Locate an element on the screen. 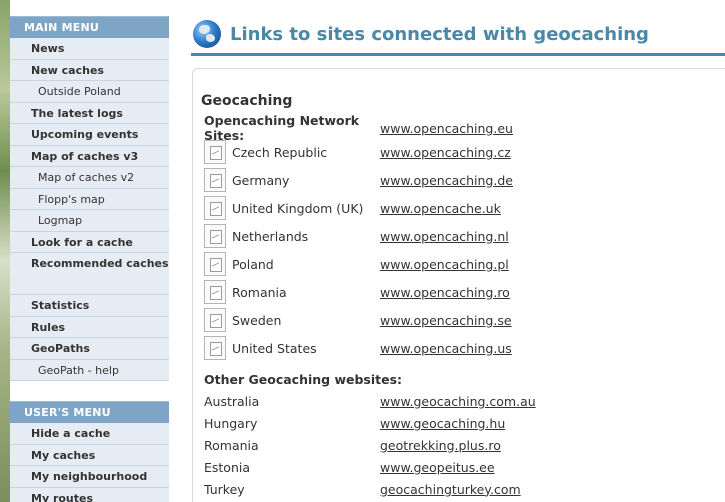  other-site-row: Hungary www.geocaching.hu is located at coordinates (461, 423).